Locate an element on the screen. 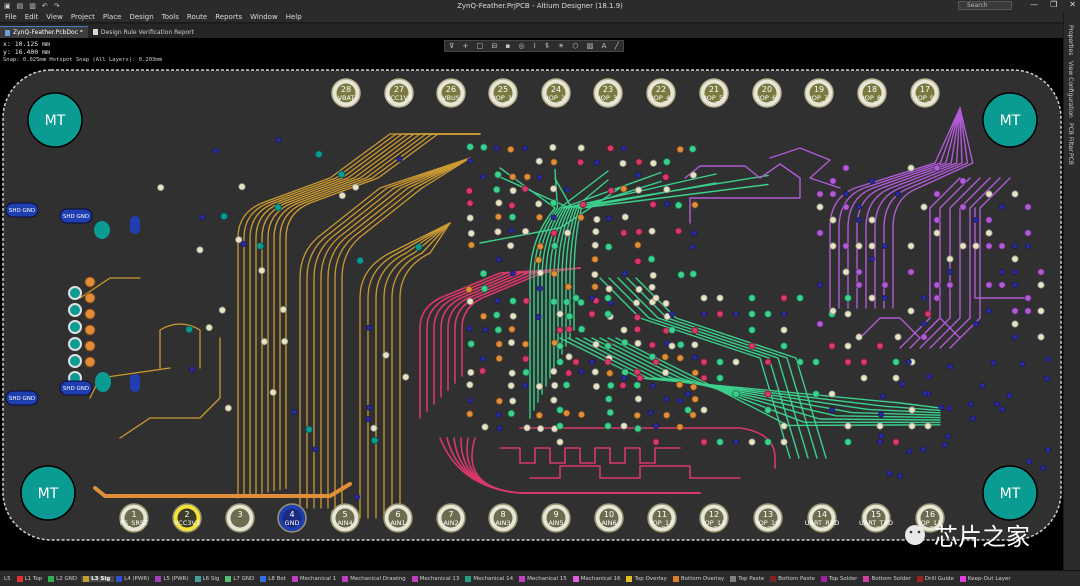  layer-tab: L2 GND is located at coordinates (63, 578).